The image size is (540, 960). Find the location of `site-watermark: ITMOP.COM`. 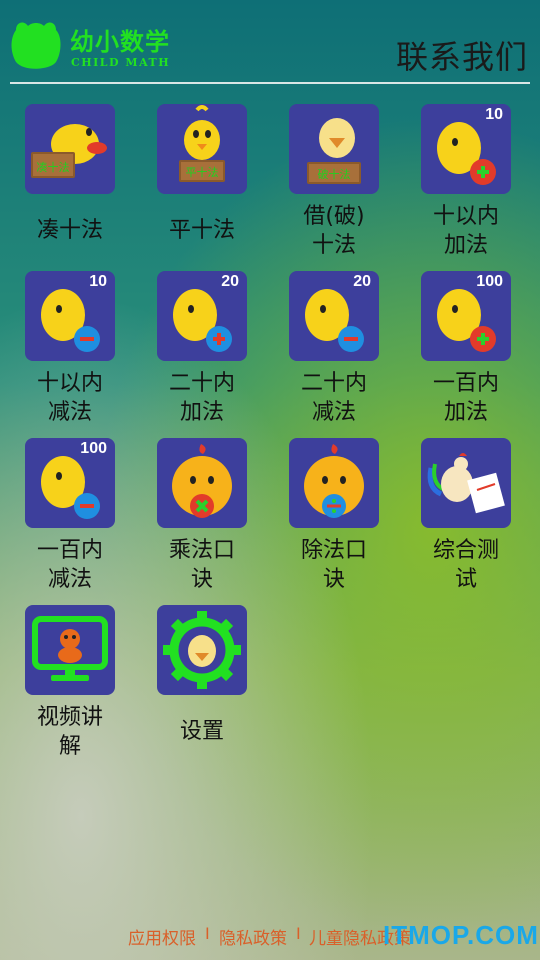

site-watermark: ITMOP.COM is located at coordinates (461, 935).